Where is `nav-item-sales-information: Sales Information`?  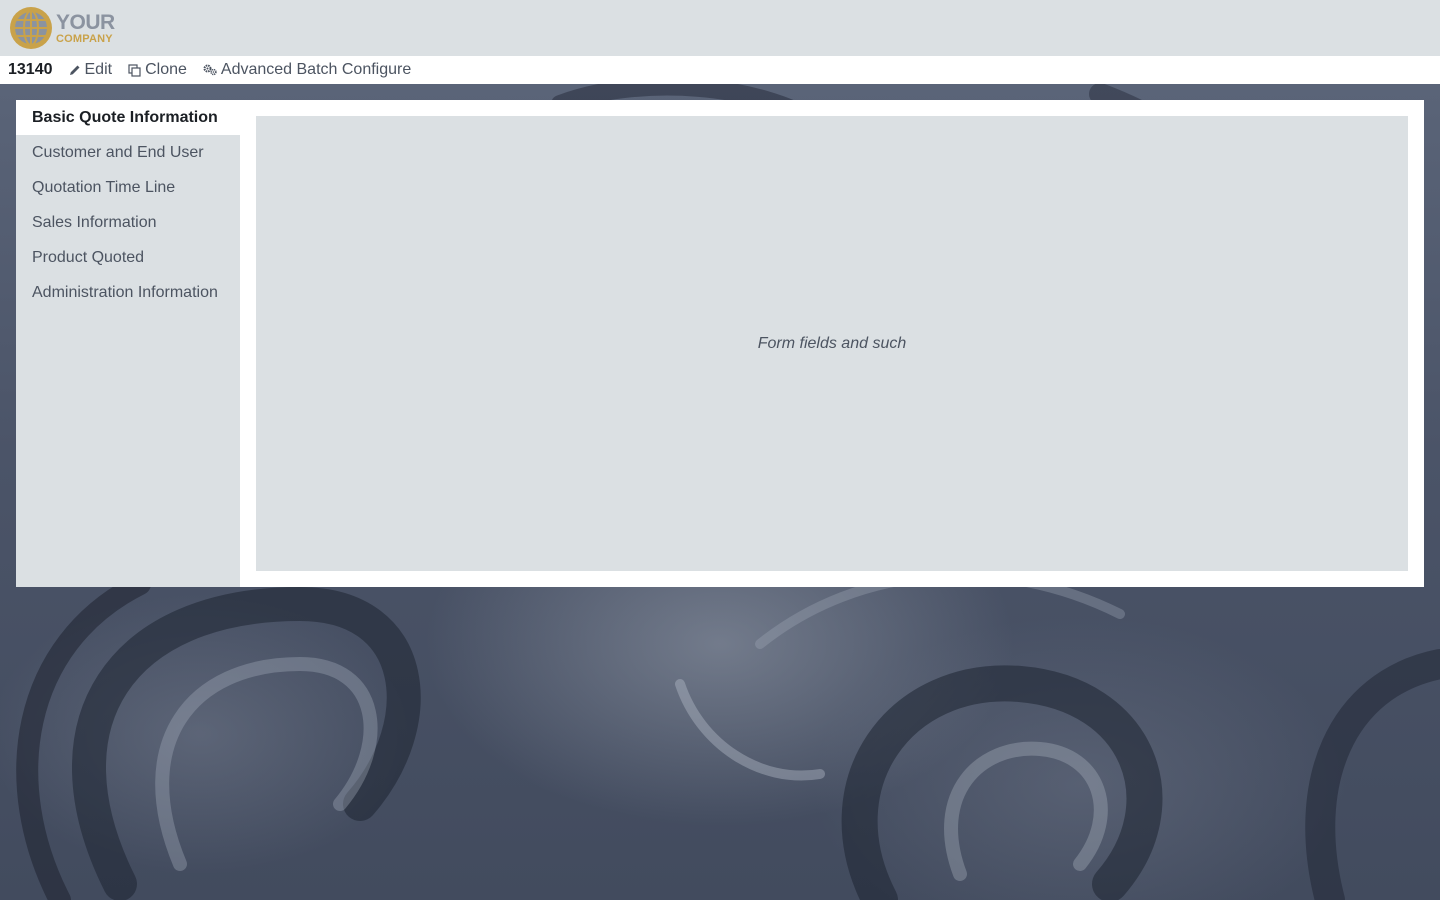
nav-item-sales-information: Sales Information is located at coordinates (128, 222).